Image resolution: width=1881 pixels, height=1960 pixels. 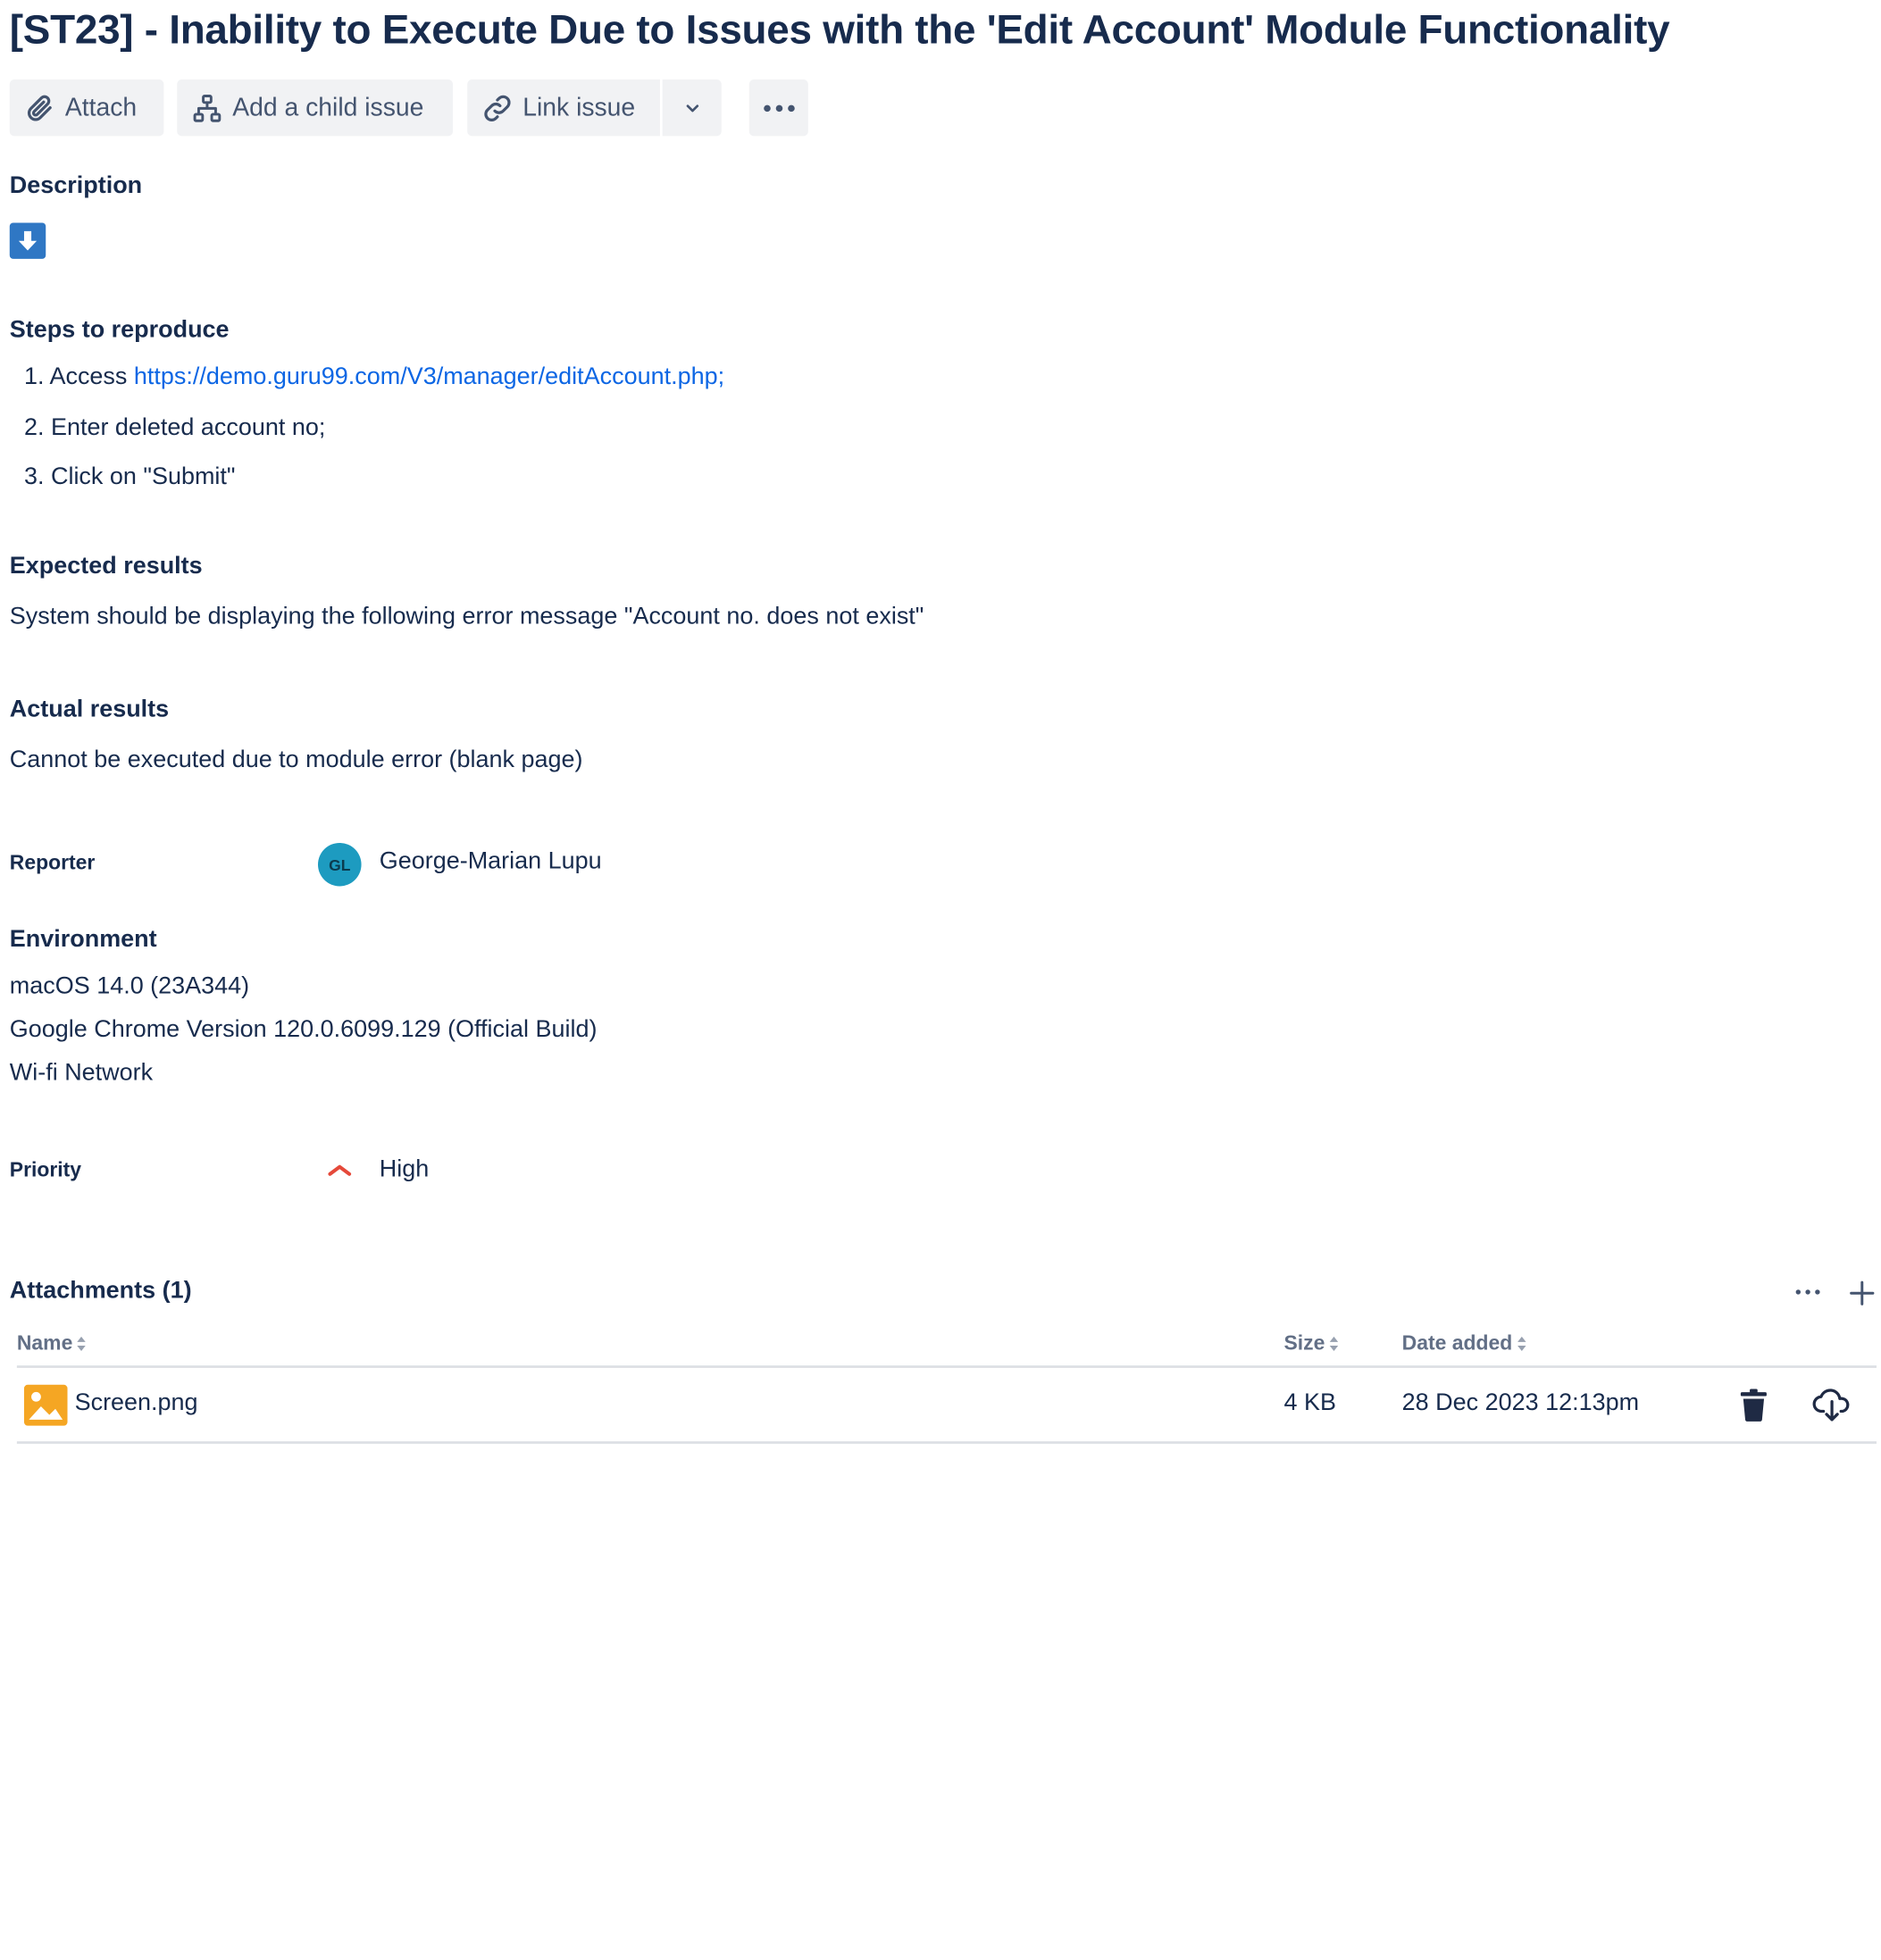 I want to click on table-row: Screen.png 4 KB 28 Dec 2023 12:13pm, so click(x=947, y=1407).